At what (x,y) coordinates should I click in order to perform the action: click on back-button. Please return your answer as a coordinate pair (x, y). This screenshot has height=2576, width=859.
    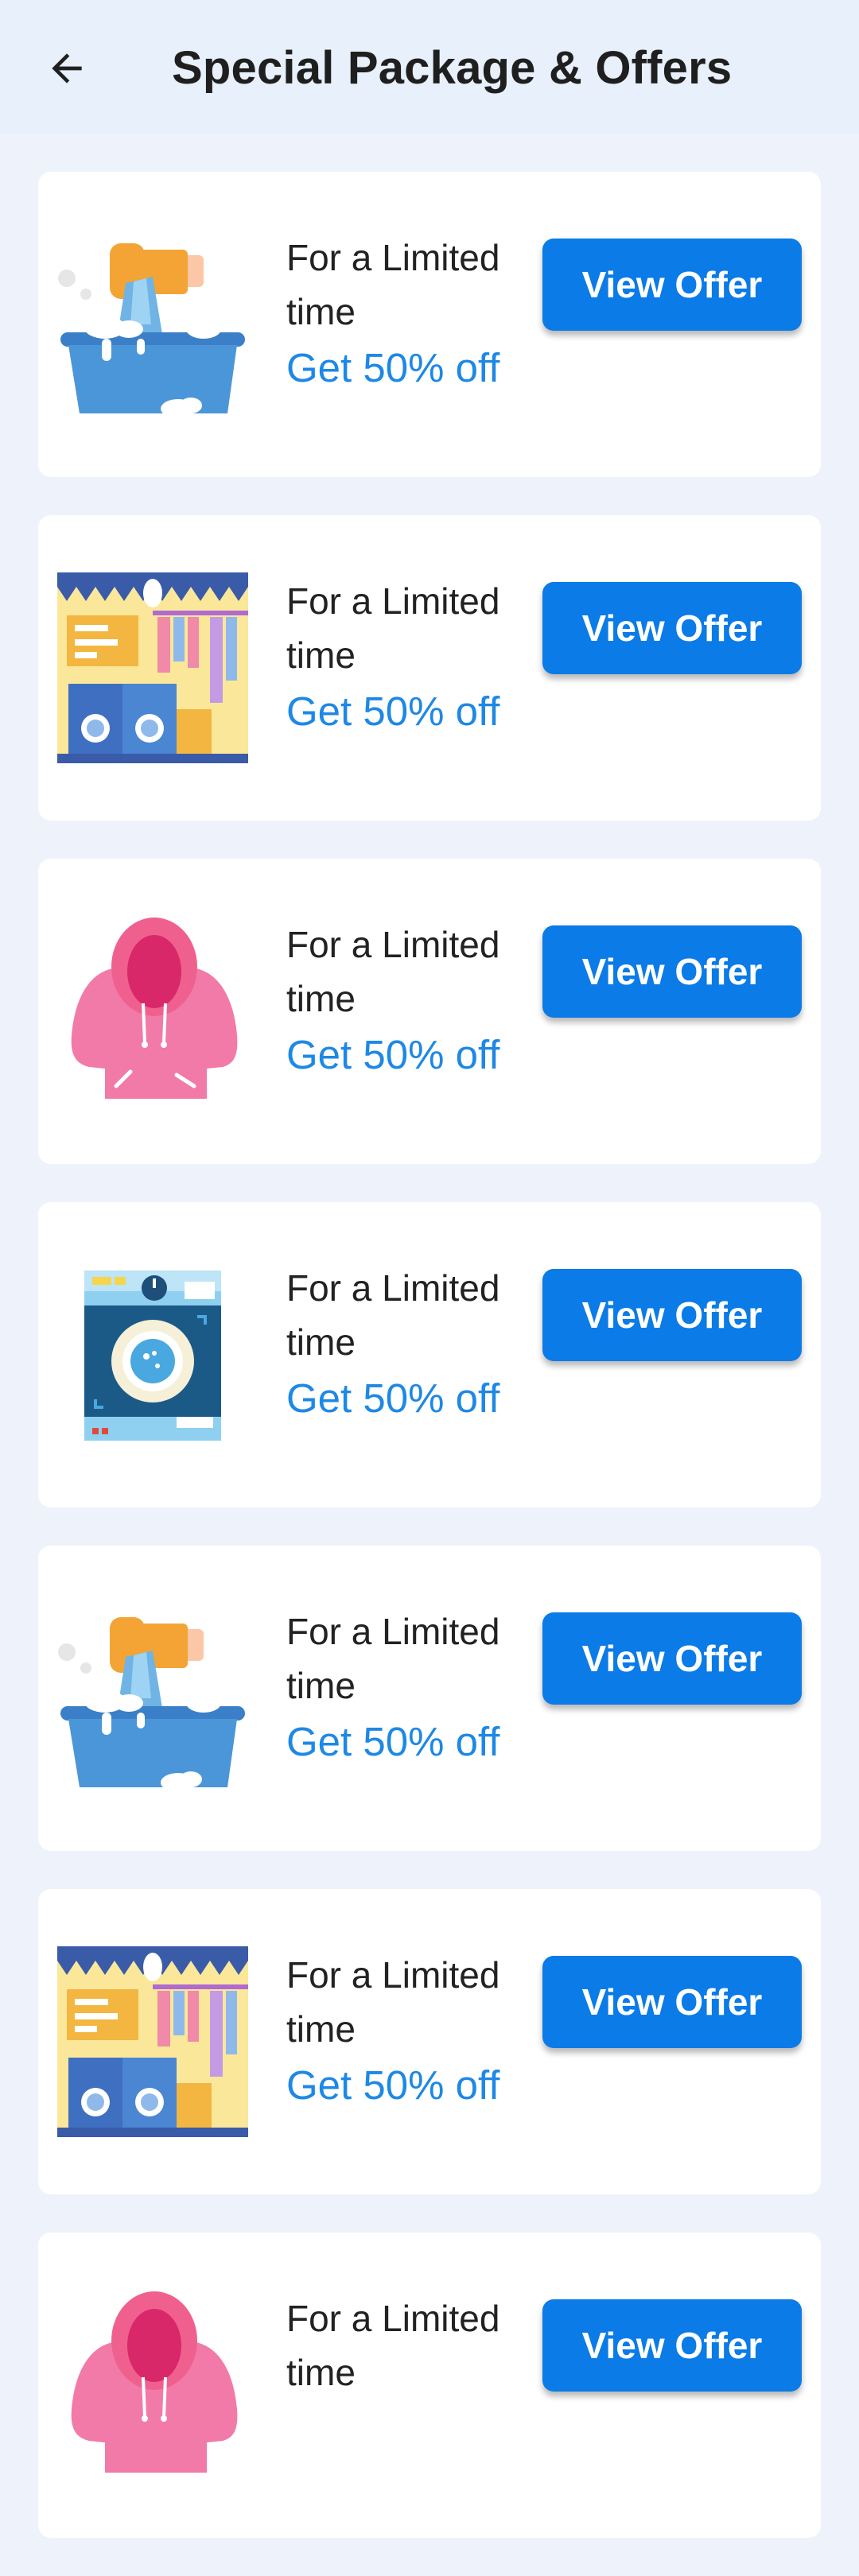
    Looking at the image, I should click on (66, 68).